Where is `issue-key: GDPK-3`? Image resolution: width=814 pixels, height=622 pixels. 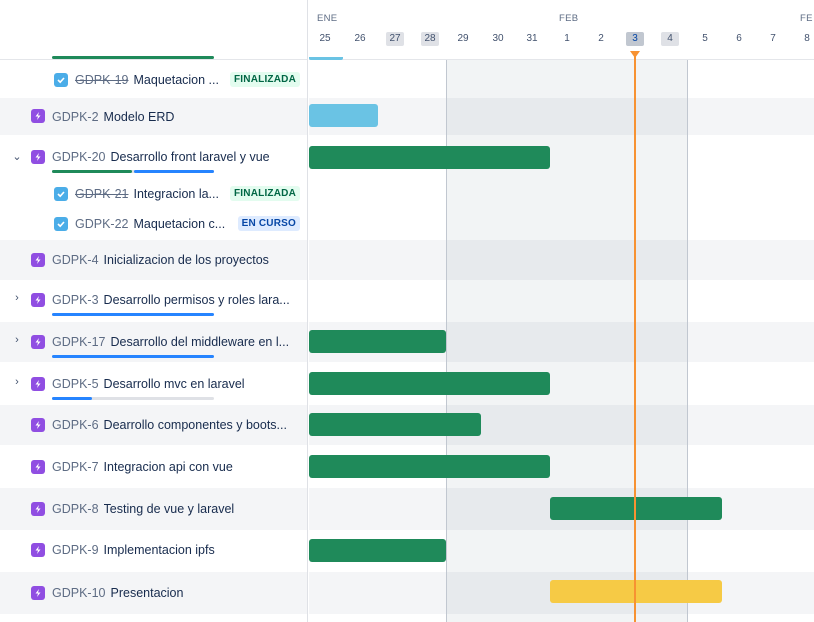
issue-key: GDPK-3 is located at coordinates (75, 300).